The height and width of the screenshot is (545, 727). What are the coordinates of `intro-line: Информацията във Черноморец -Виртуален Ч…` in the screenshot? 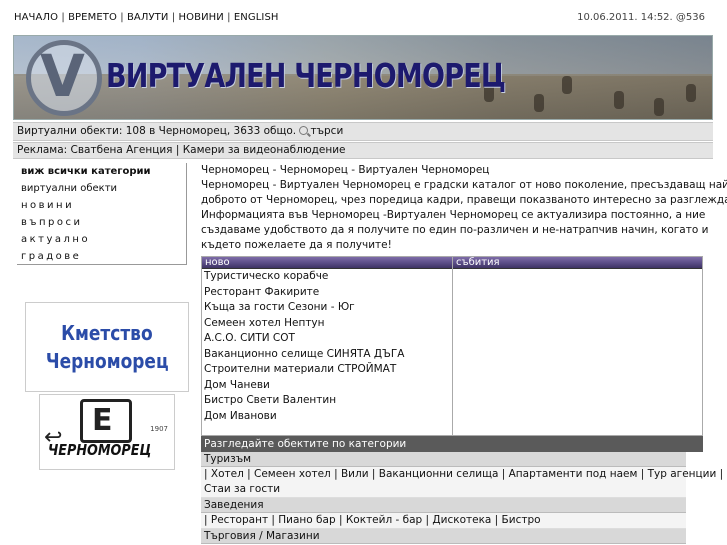 It's located at (453, 215).